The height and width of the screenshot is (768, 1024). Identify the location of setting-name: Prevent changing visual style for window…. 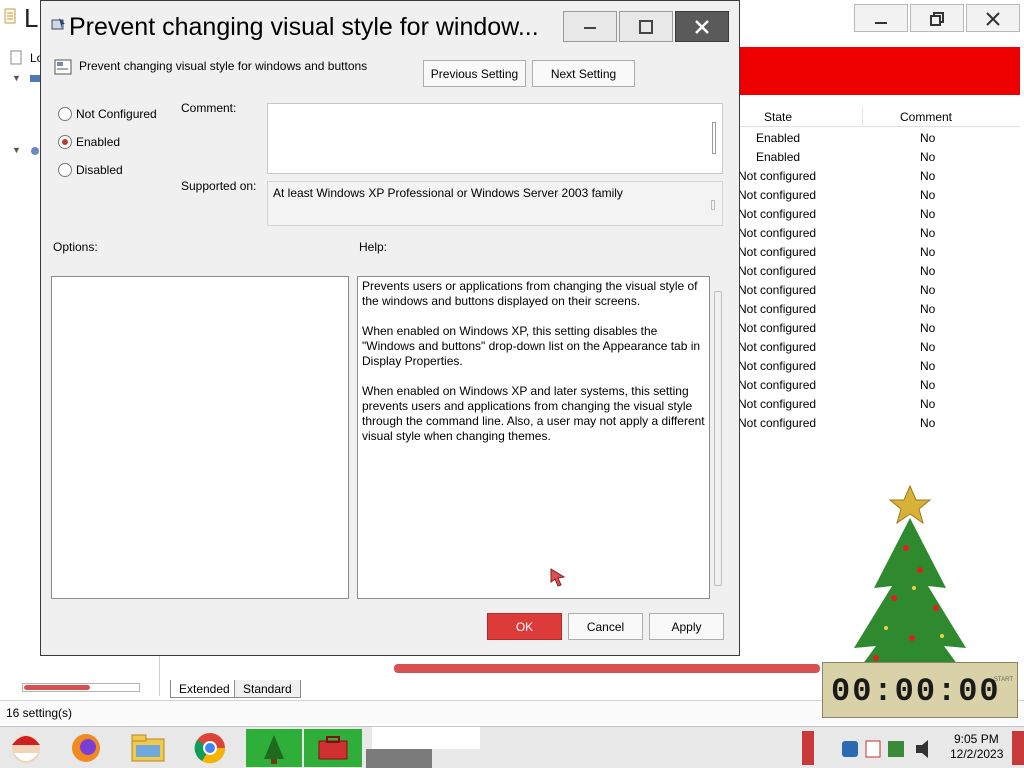
(223, 66).